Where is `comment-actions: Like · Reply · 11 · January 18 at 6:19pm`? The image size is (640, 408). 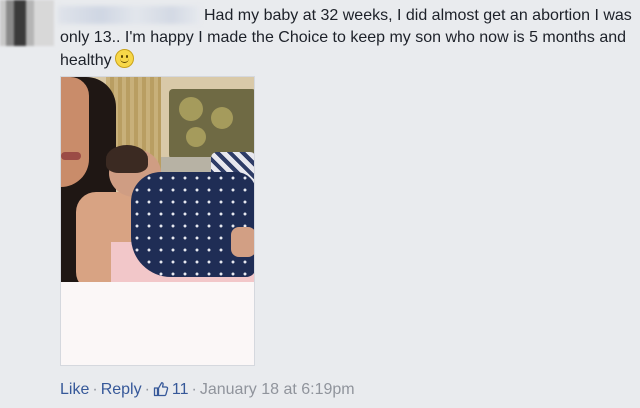
comment-actions: Like · Reply · 11 · January 18 at 6:19pm is located at coordinates (207, 390).